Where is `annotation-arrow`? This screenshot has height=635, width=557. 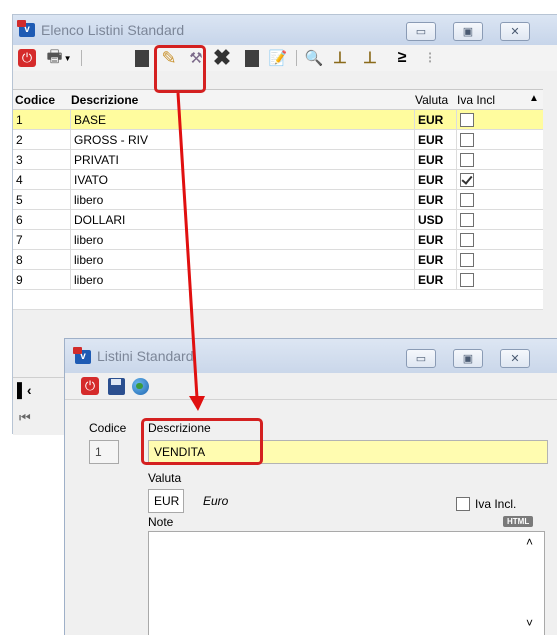
annotation-arrow is located at coordinates (190, 251).